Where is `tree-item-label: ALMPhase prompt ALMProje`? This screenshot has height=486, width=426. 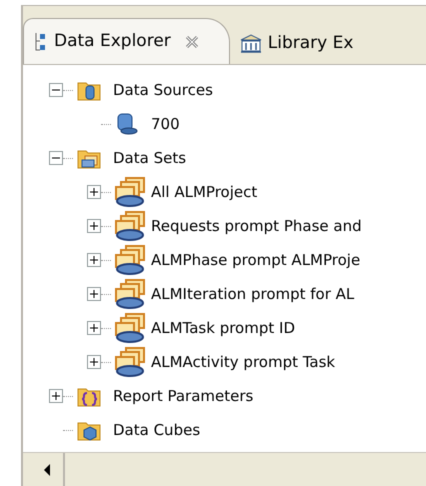
tree-item-label: ALMPhase prompt ALMProje is located at coordinates (255, 260).